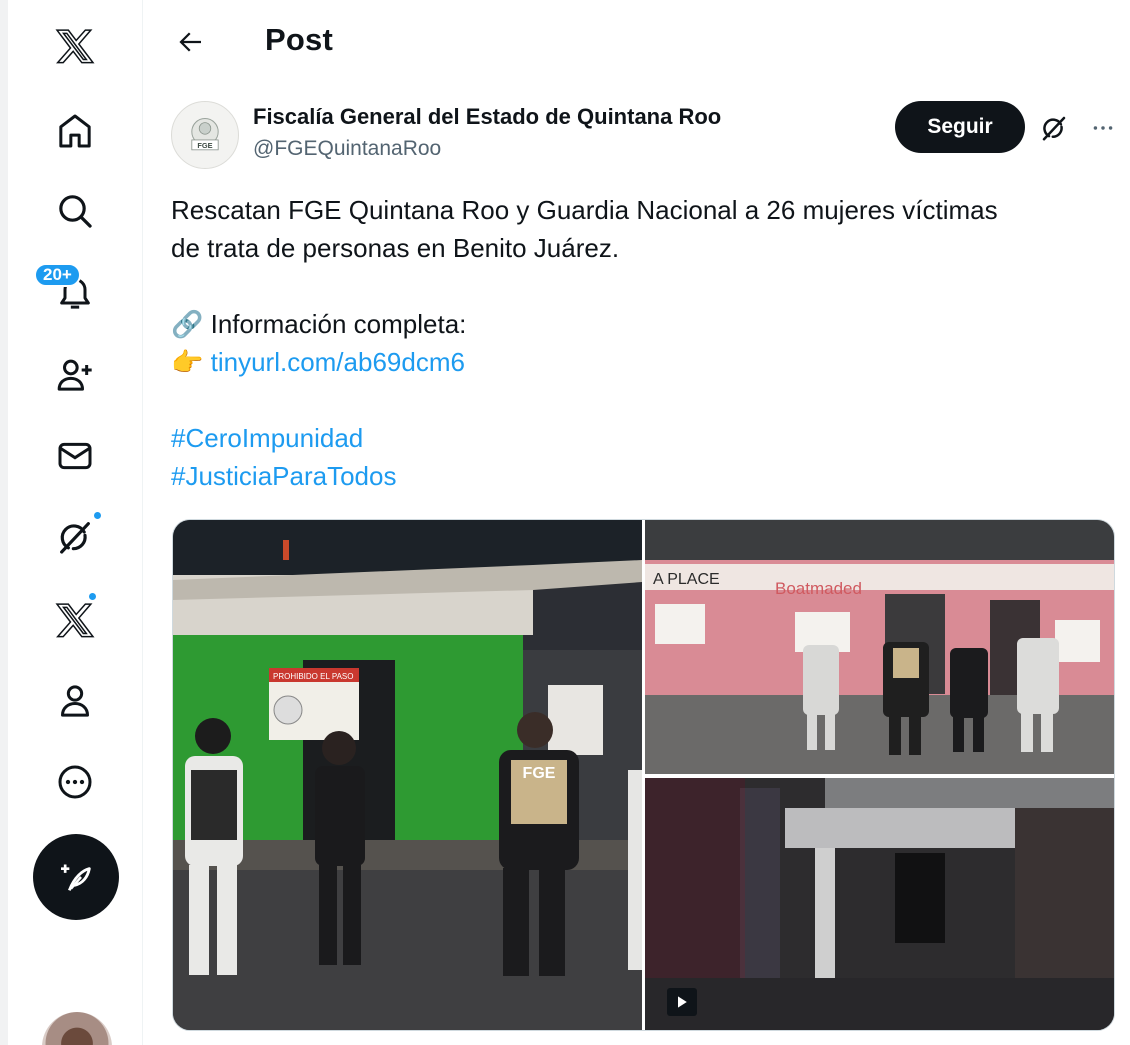 This screenshot has height=1045, width=1130. What do you see at coordinates (539, 773) in the screenshot?
I see `vest-label: FGE` at bounding box center [539, 773].